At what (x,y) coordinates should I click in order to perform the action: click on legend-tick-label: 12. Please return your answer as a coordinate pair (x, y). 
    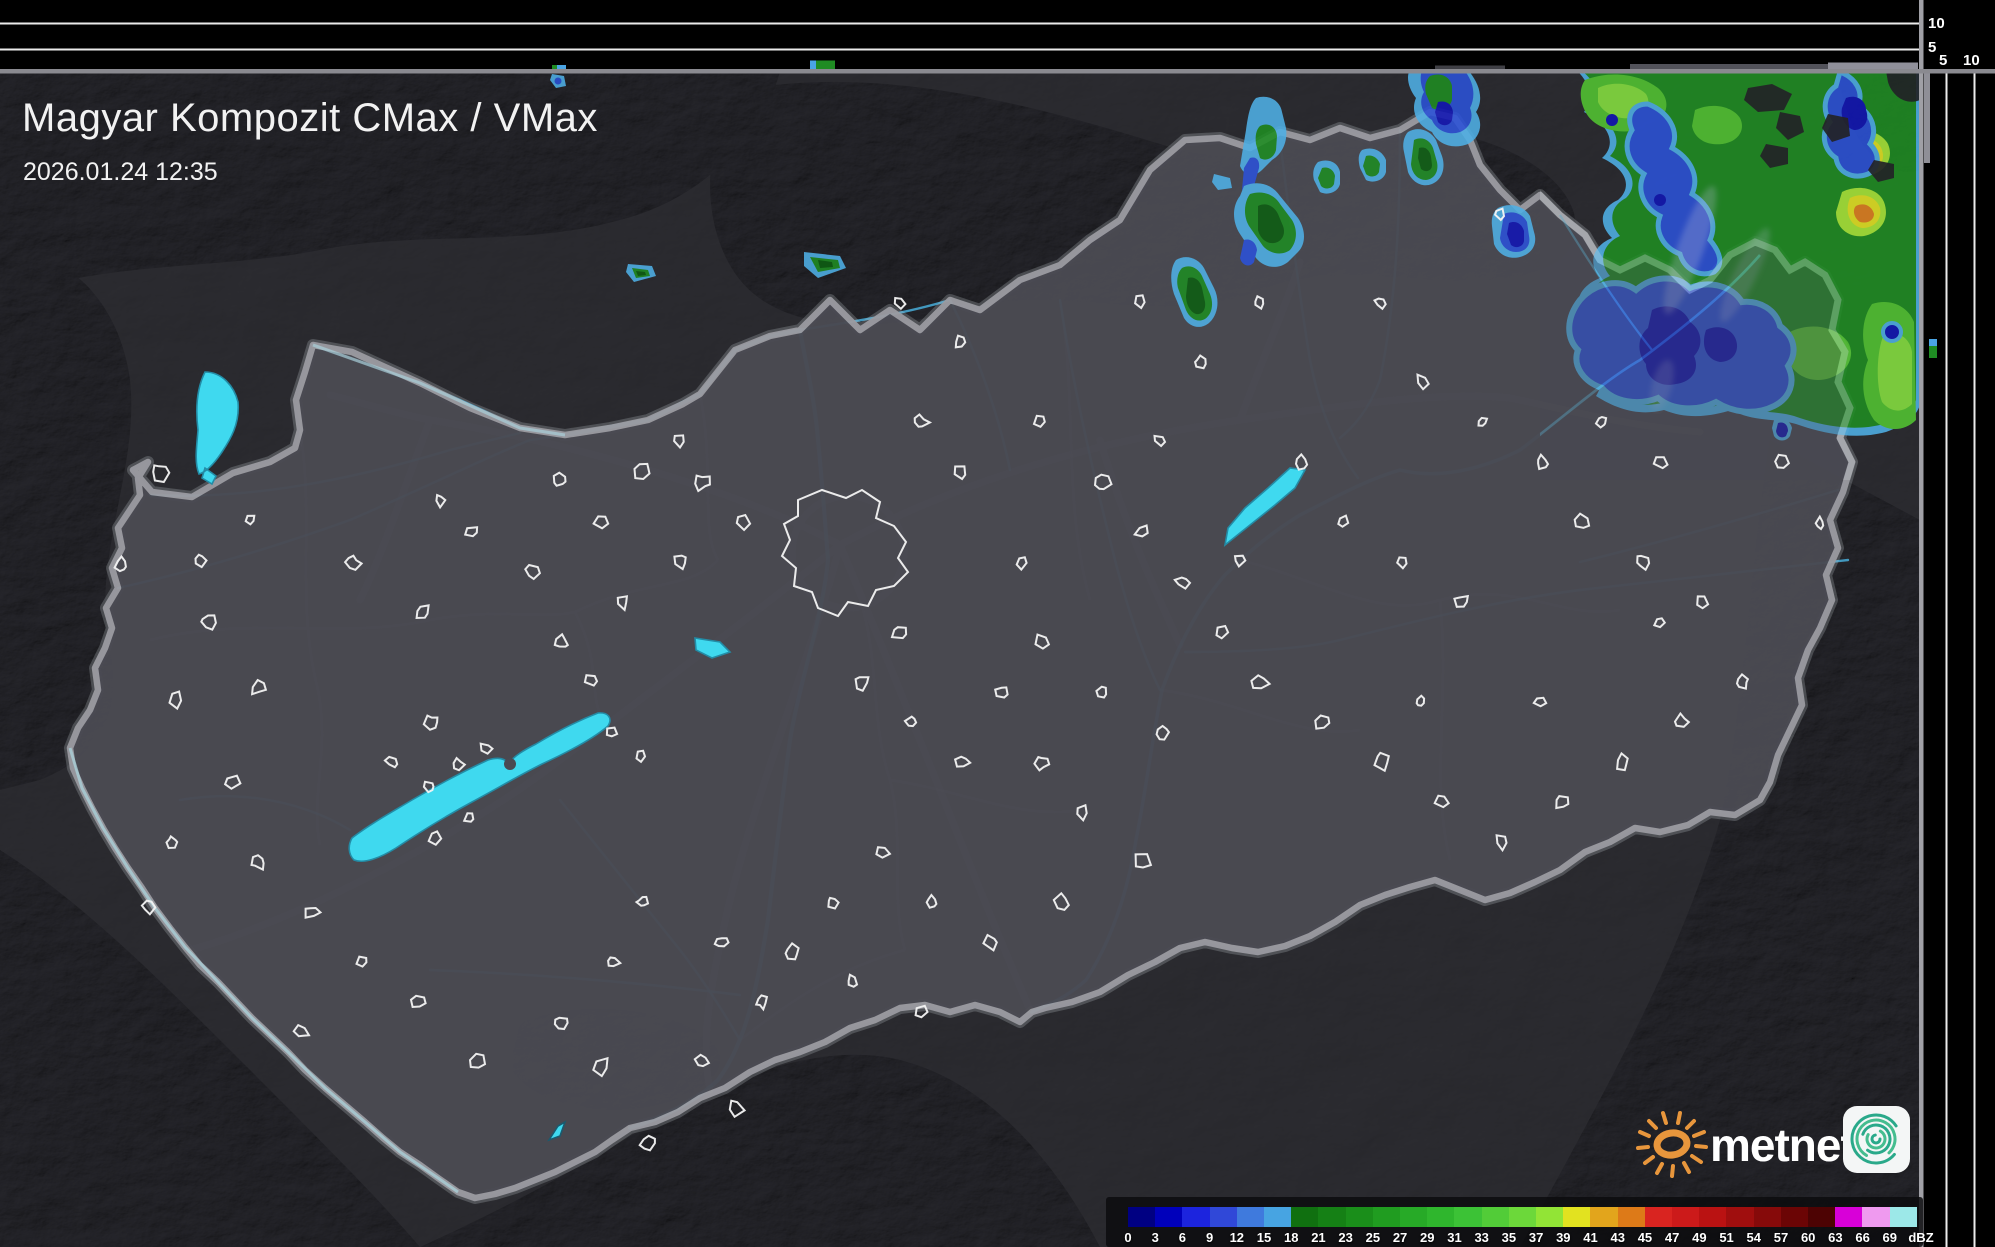
    Looking at the image, I should click on (1237, 1237).